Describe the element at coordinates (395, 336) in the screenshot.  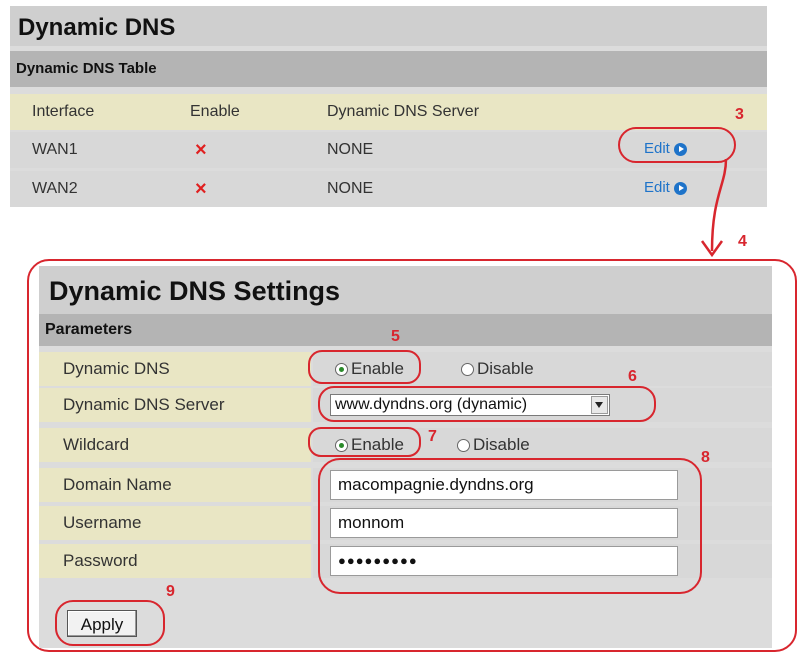
I see `annotation-number: 5` at that location.